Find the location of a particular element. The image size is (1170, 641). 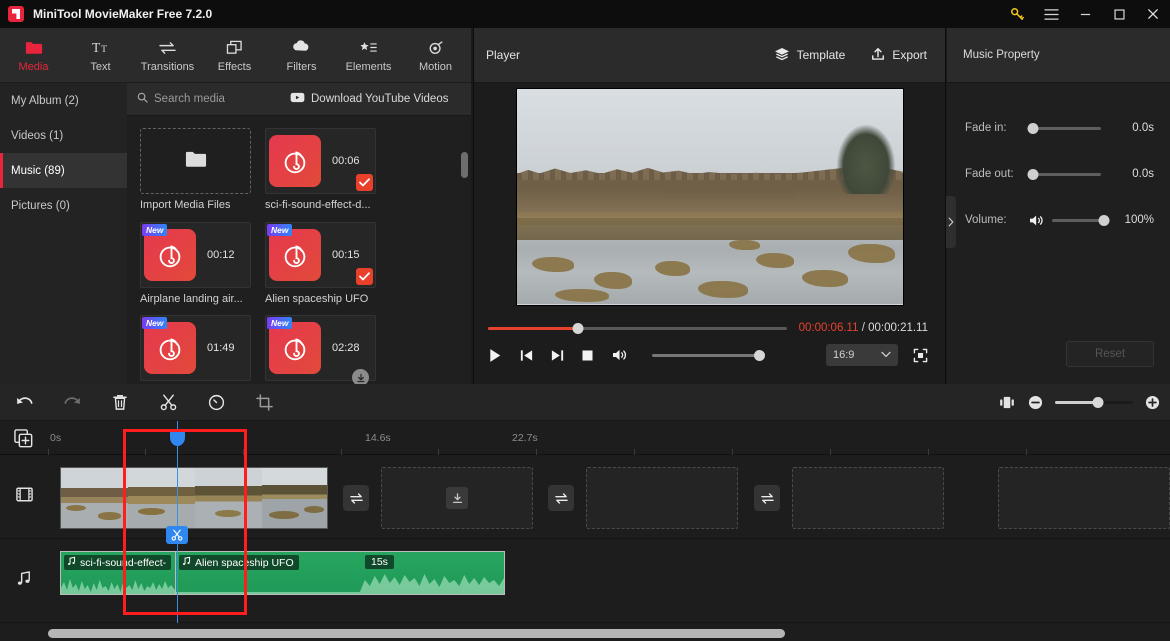

svg-text: T is located at coordinates (96, 47).